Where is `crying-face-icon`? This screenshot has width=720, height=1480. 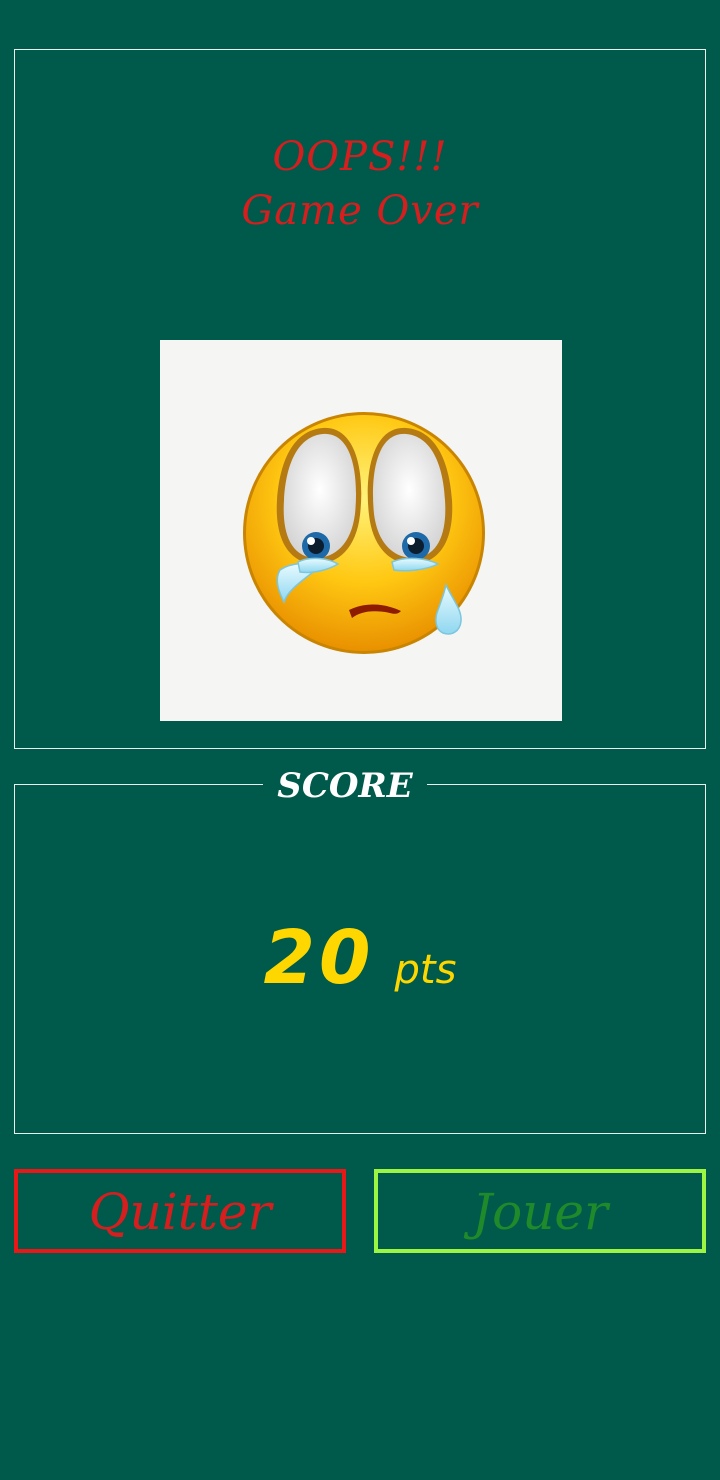 crying-face-icon is located at coordinates (364, 533).